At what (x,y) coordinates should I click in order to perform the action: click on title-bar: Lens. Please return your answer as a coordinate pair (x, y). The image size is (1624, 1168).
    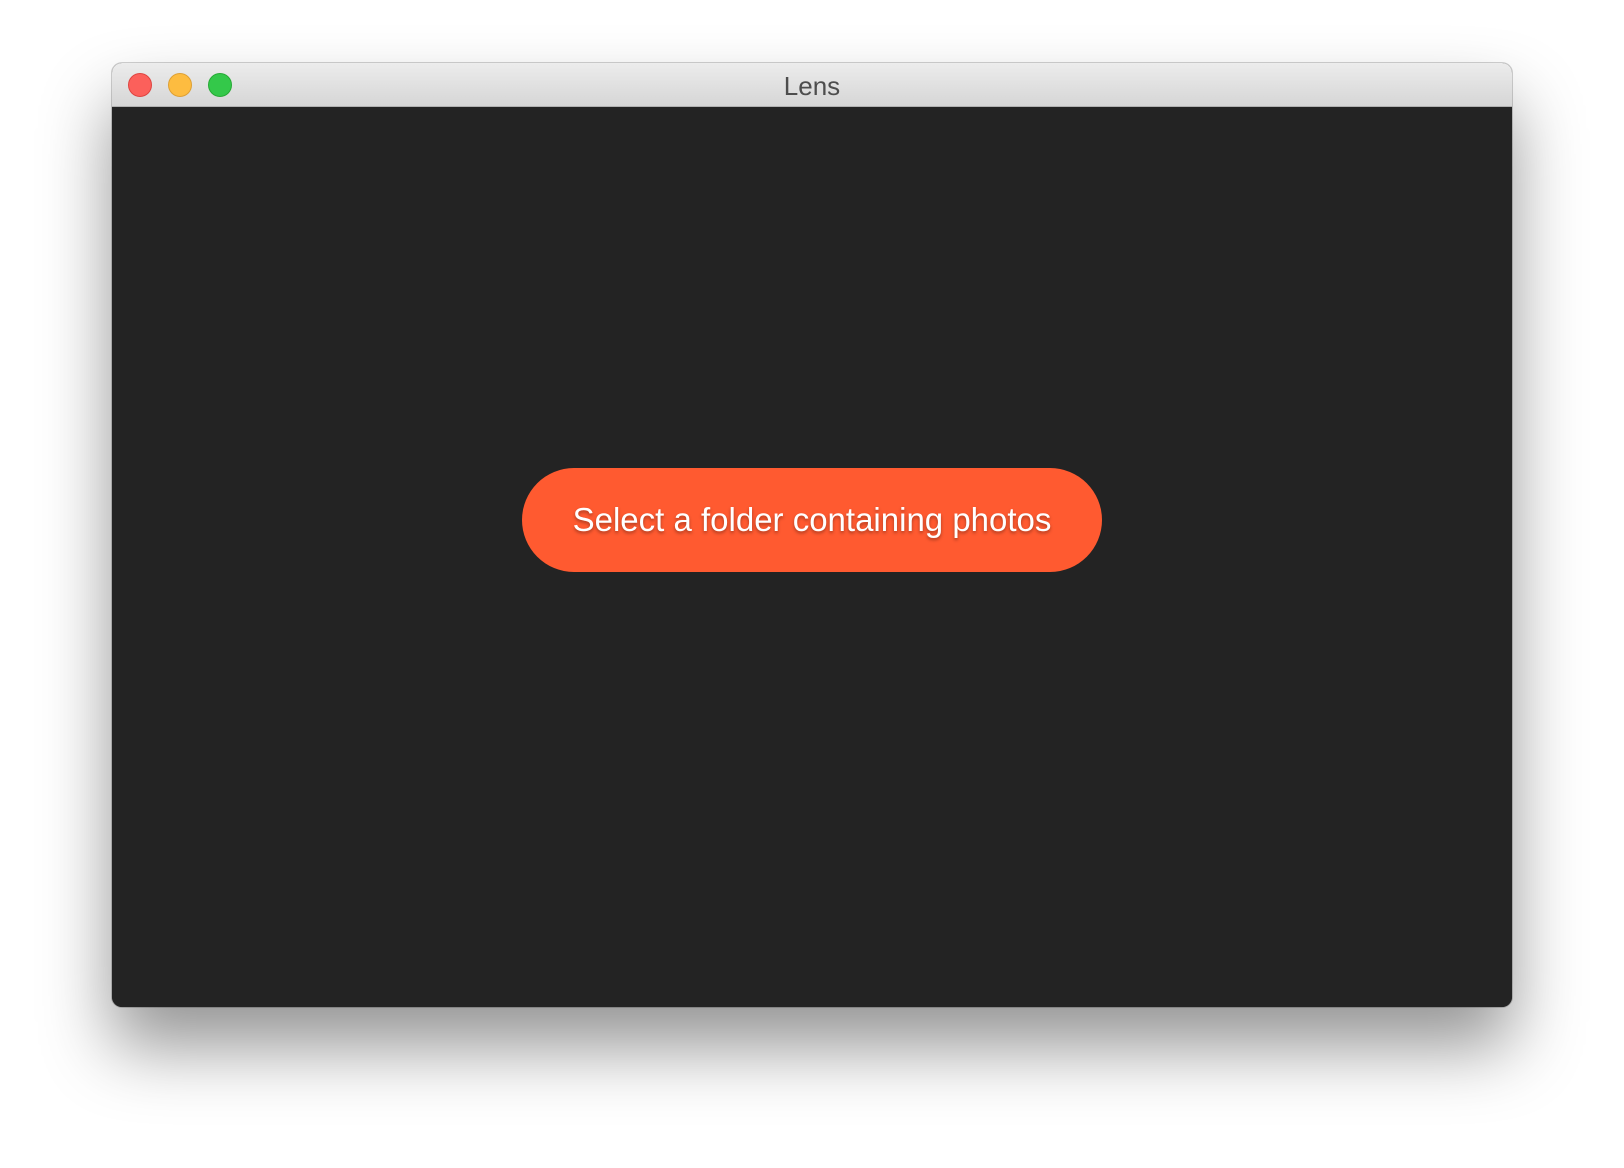
    Looking at the image, I should click on (812, 85).